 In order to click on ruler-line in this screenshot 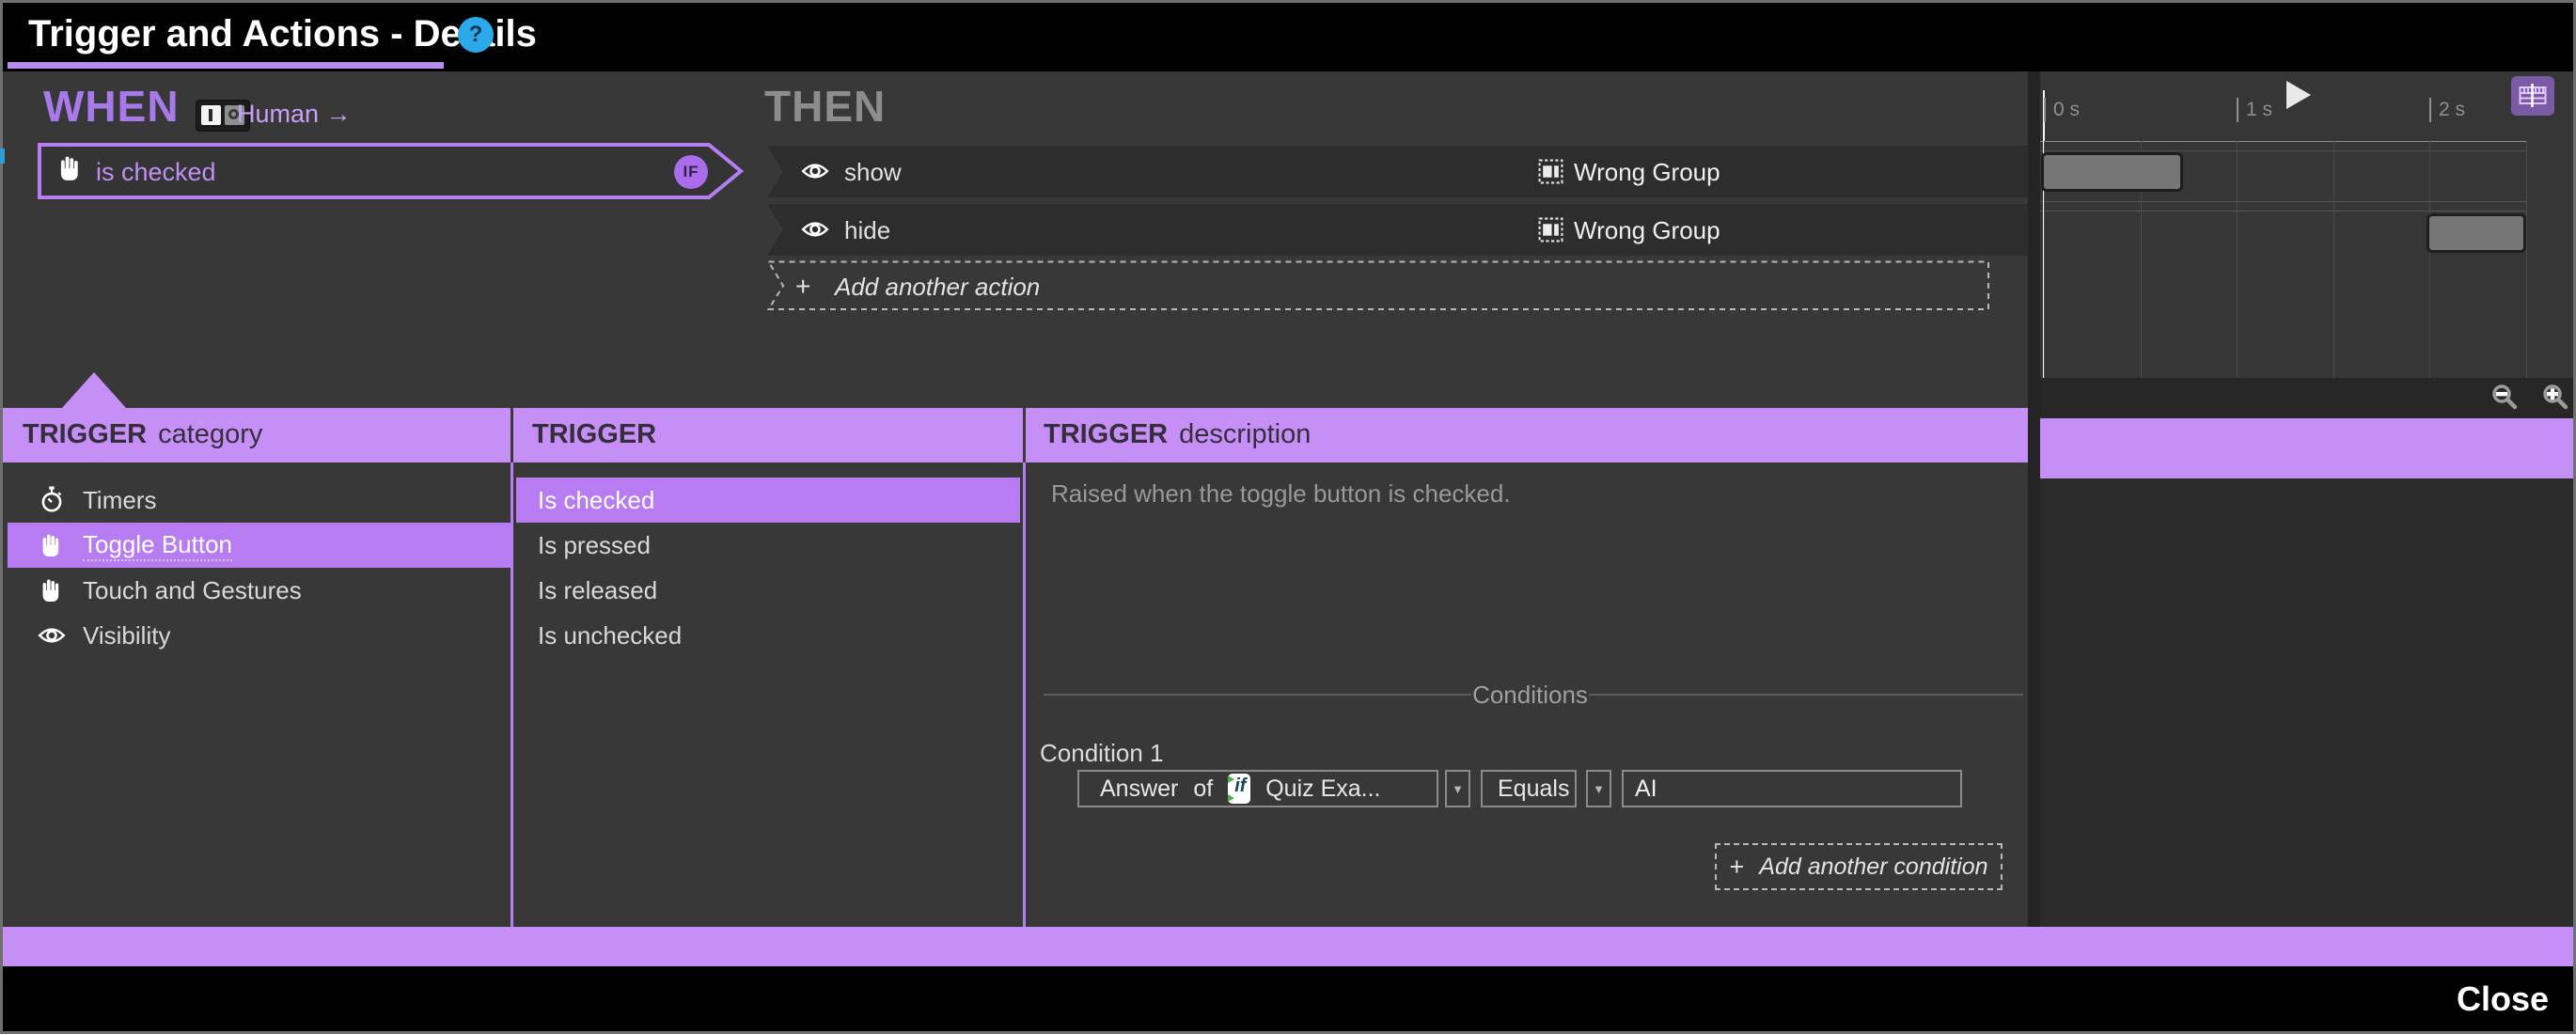, I will do `click(2283, 141)`.